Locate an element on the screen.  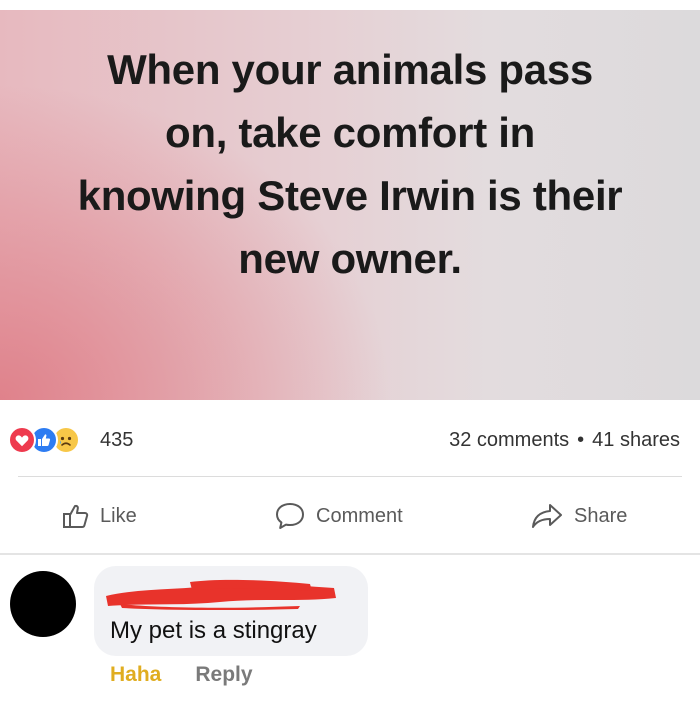
comment-label: Comment is located at coordinates (359, 515).